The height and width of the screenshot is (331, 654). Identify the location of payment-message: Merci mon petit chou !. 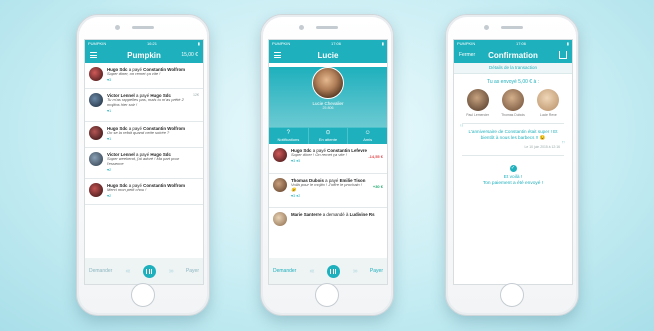
(127, 190).